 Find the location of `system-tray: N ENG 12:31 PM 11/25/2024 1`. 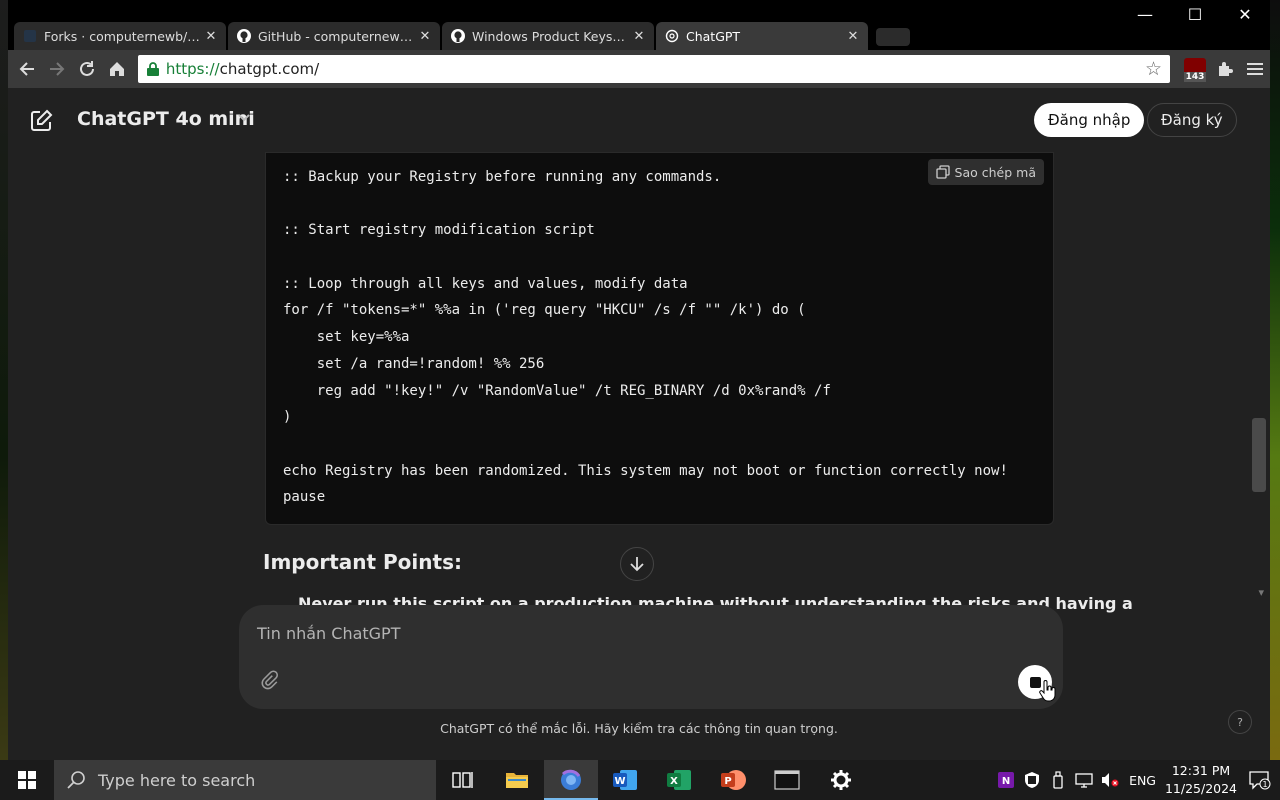

system-tray: N ENG 12:31 PM 11/25/2024 1 is located at coordinates (1136, 780).